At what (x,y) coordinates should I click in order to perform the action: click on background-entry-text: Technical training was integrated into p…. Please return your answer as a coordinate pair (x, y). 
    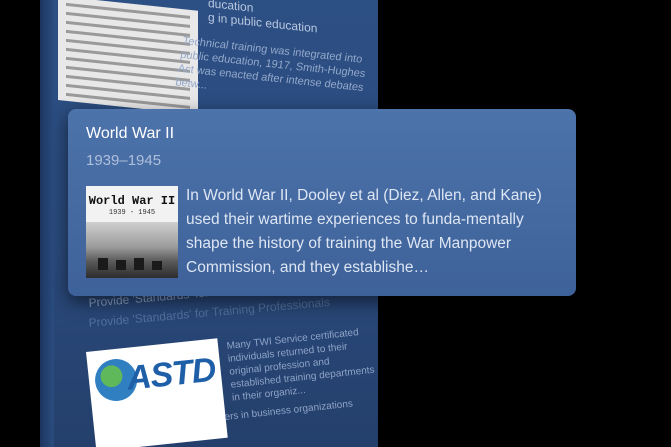
    Looking at the image, I should click on (270, 64).